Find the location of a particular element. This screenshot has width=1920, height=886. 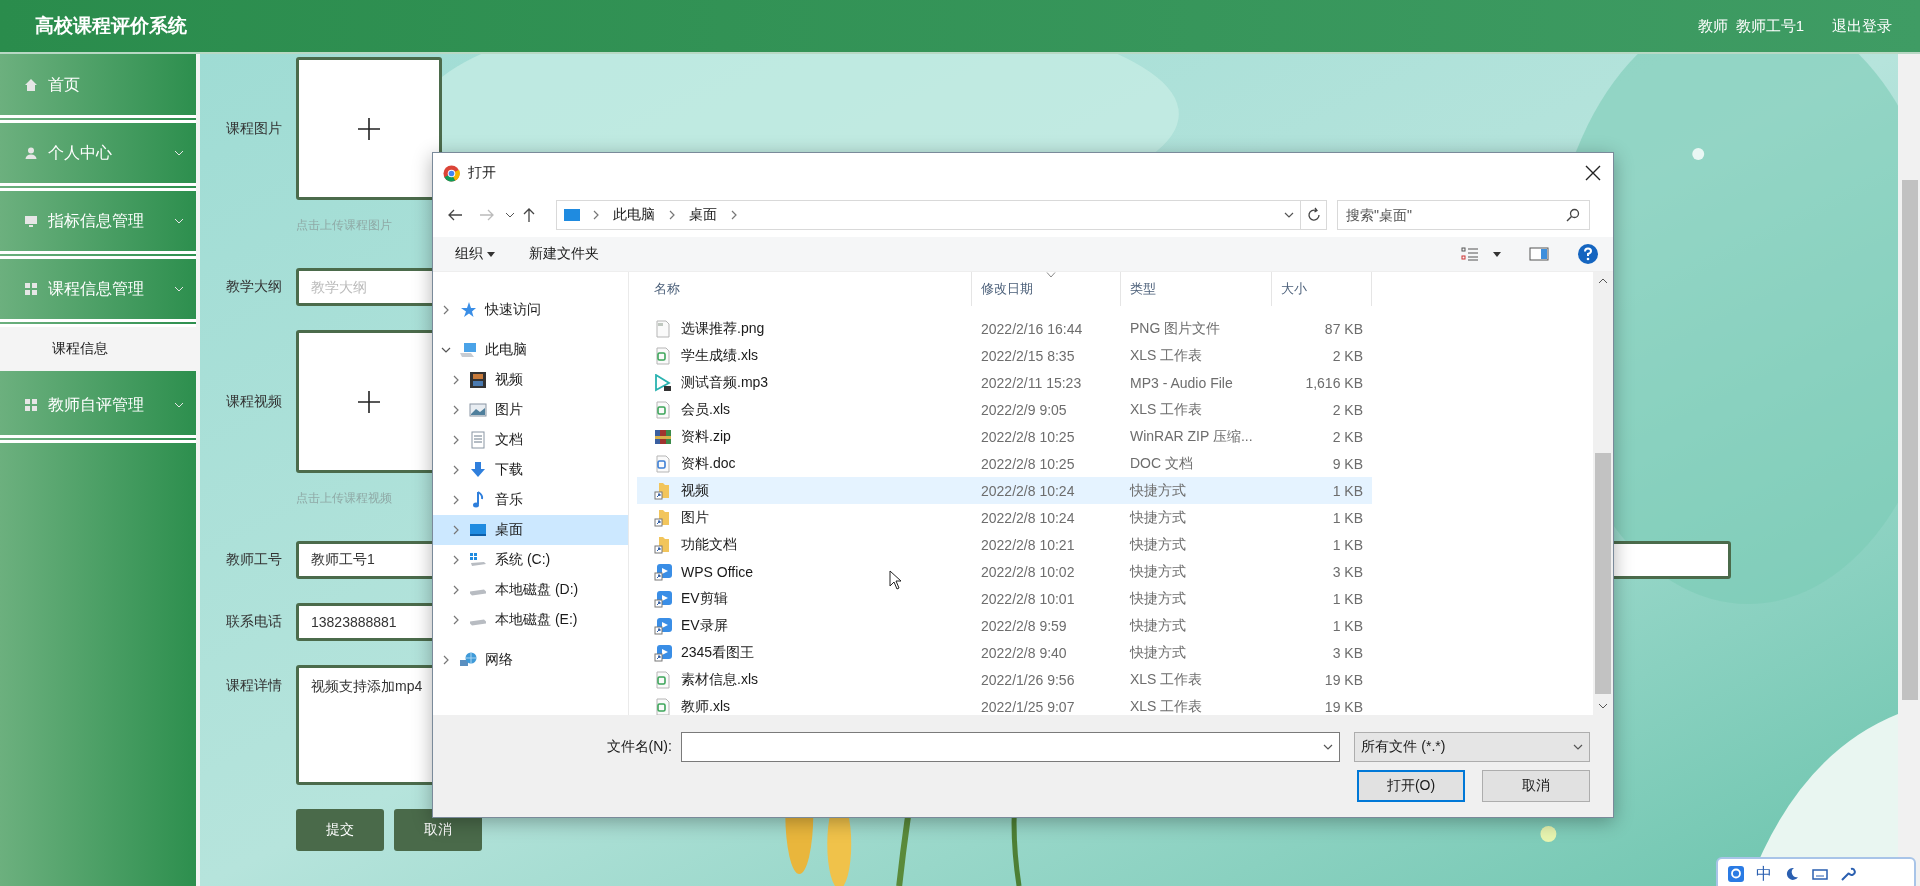

input-mode: 中 is located at coordinates (1764, 874).